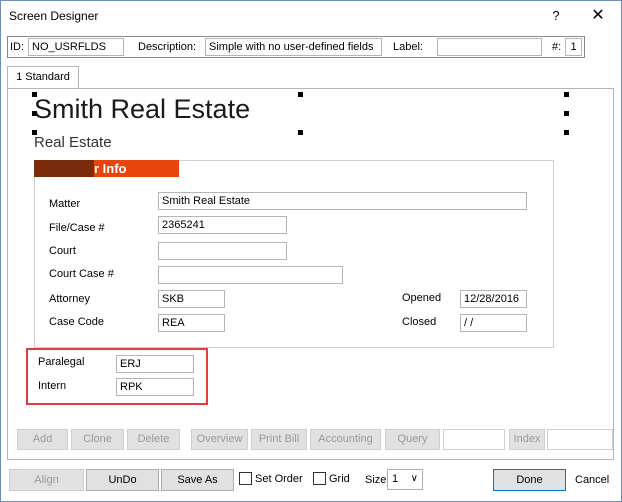 This screenshot has height=502, width=622. What do you see at coordinates (414, 478) in the screenshot?
I see `chevron-down-icon: ∨` at bounding box center [414, 478].